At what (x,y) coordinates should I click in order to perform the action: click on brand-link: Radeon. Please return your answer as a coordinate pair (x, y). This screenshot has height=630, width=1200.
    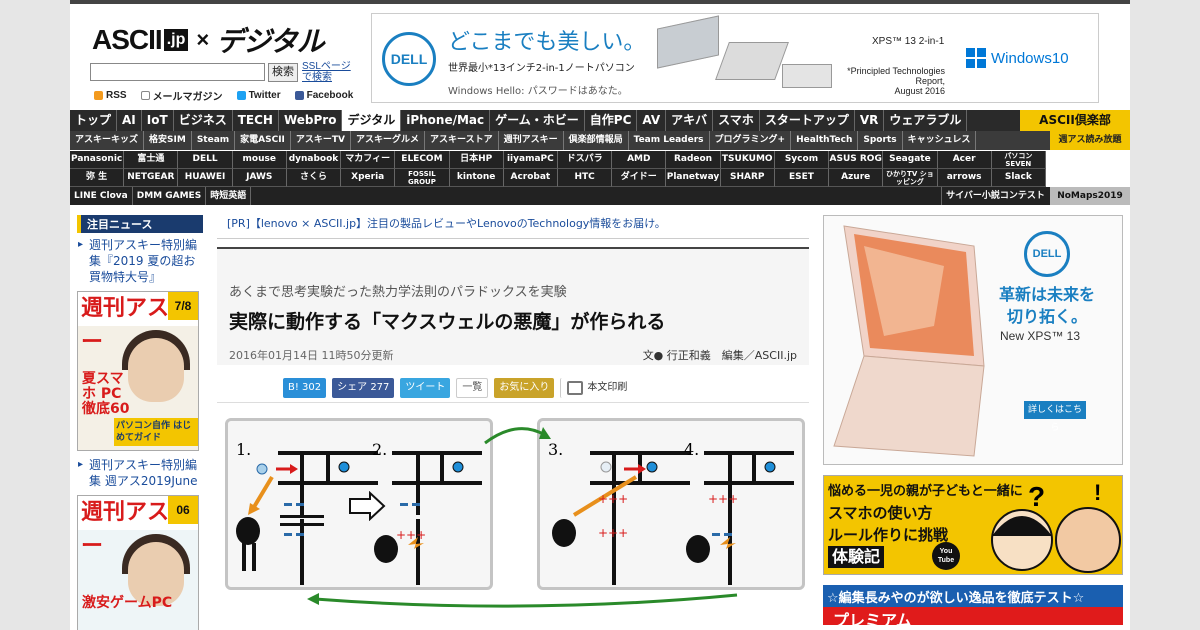
    Looking at the image, I should click on (693, 160).